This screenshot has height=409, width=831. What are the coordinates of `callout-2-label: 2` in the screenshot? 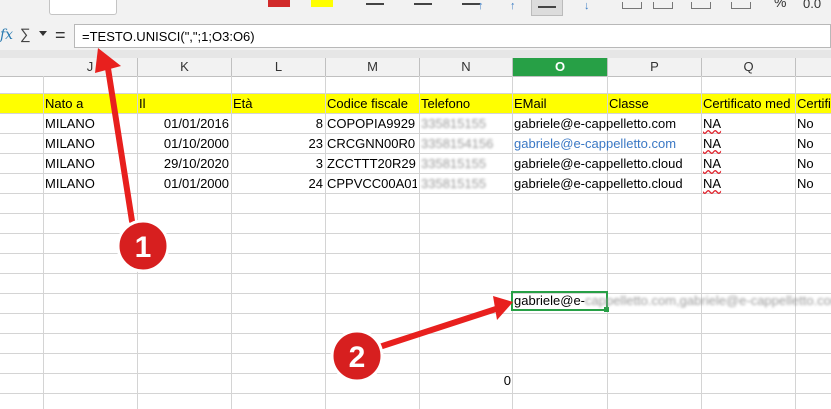 It's located at (357, 357).